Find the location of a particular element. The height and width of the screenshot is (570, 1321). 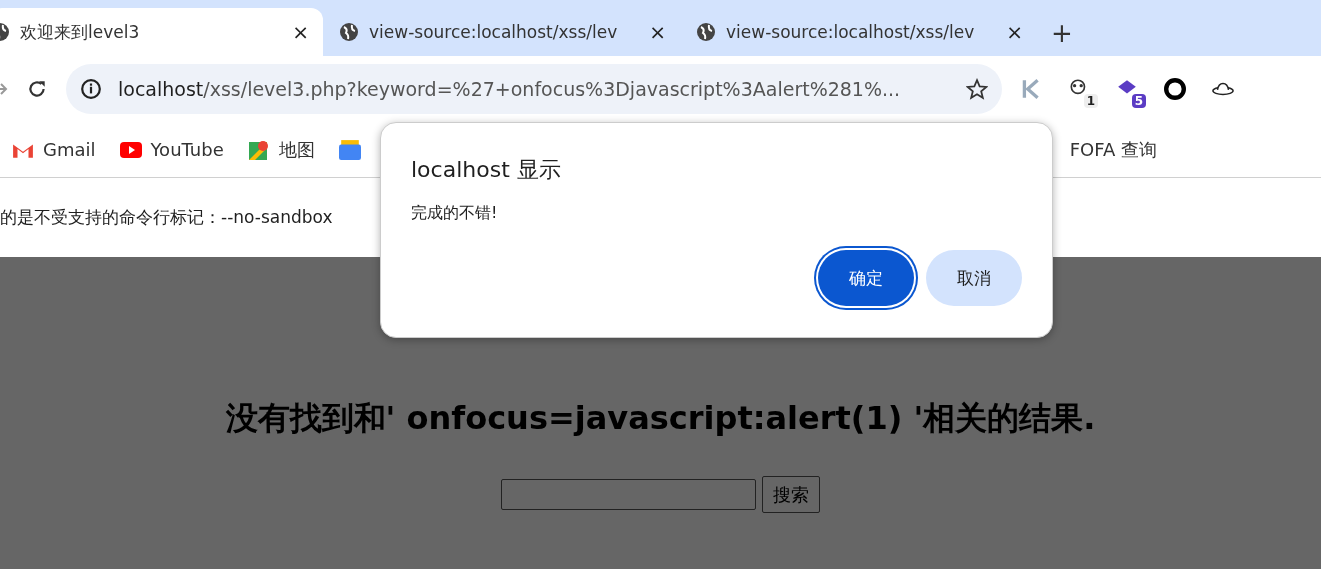

dialog-title: localhost 显示 is located at coordinates (486, 170).